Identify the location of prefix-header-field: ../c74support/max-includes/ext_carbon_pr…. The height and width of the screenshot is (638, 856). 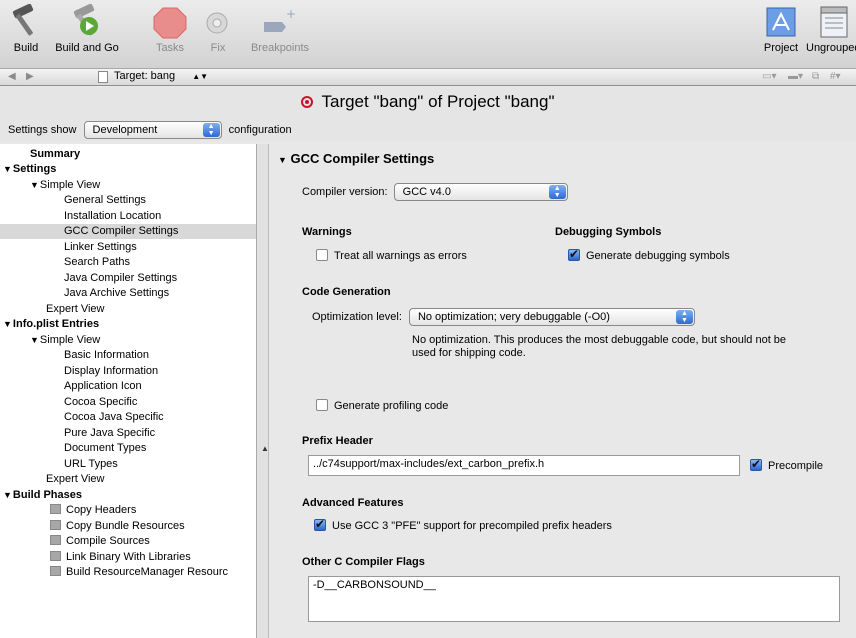
(524, 465).